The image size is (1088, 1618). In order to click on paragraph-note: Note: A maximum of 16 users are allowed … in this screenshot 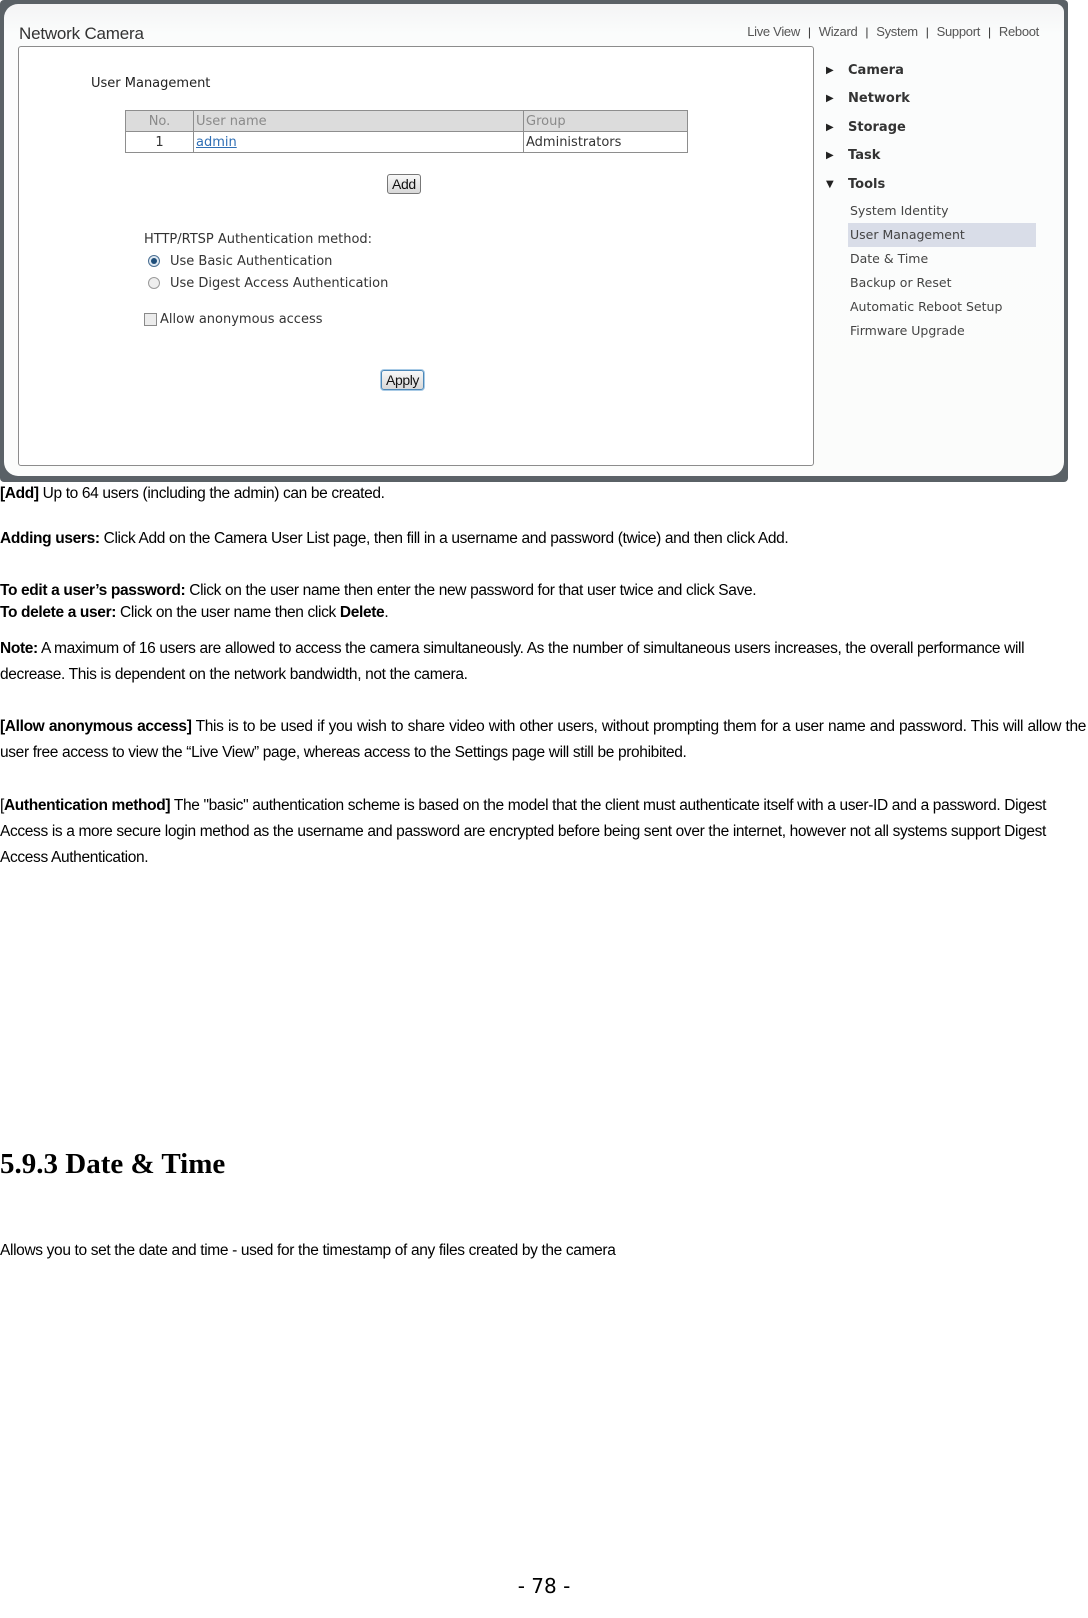, I will do `click(544, 662)`.